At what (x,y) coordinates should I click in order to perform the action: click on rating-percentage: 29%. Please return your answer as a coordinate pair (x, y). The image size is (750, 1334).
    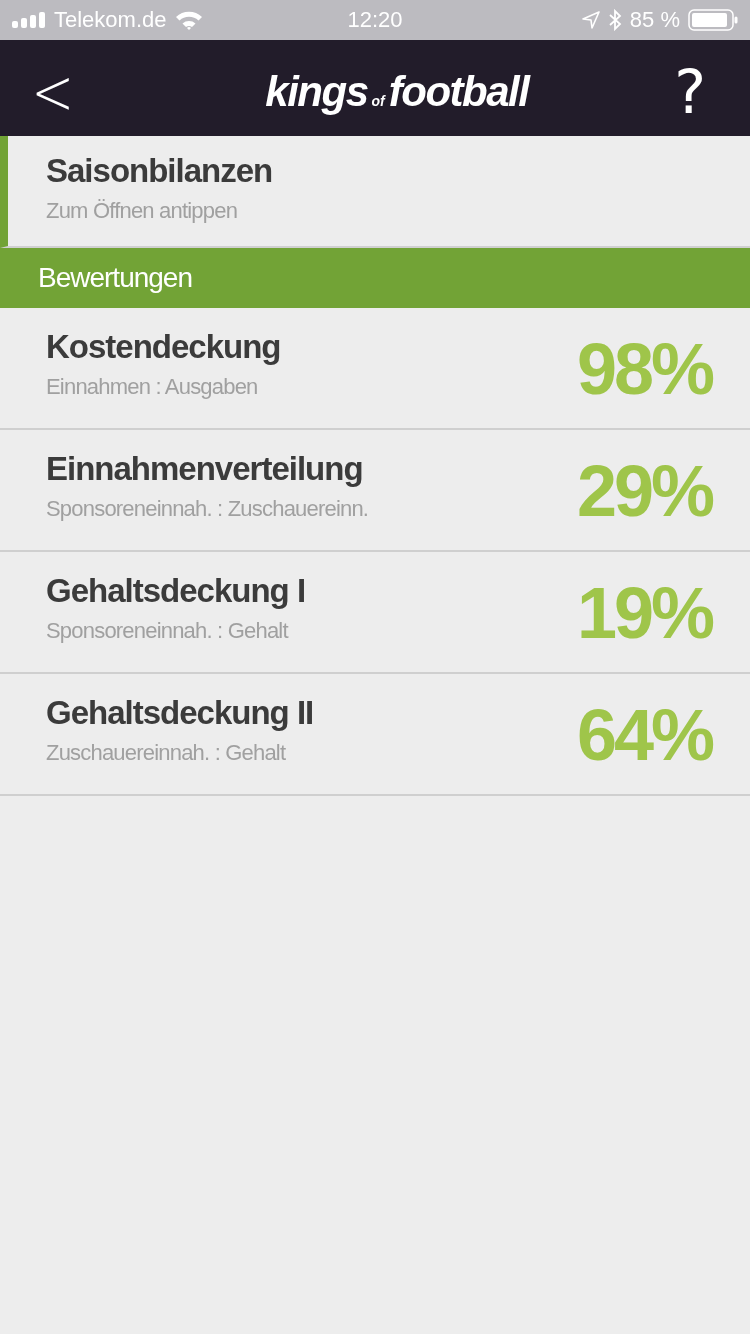
    Looking at the image, I should click on (644, 491).